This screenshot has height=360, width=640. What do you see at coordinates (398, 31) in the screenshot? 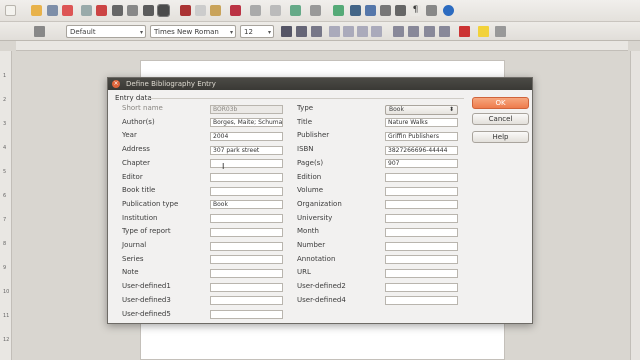
I see `numbering-icon` at bounding box center [398, 31].